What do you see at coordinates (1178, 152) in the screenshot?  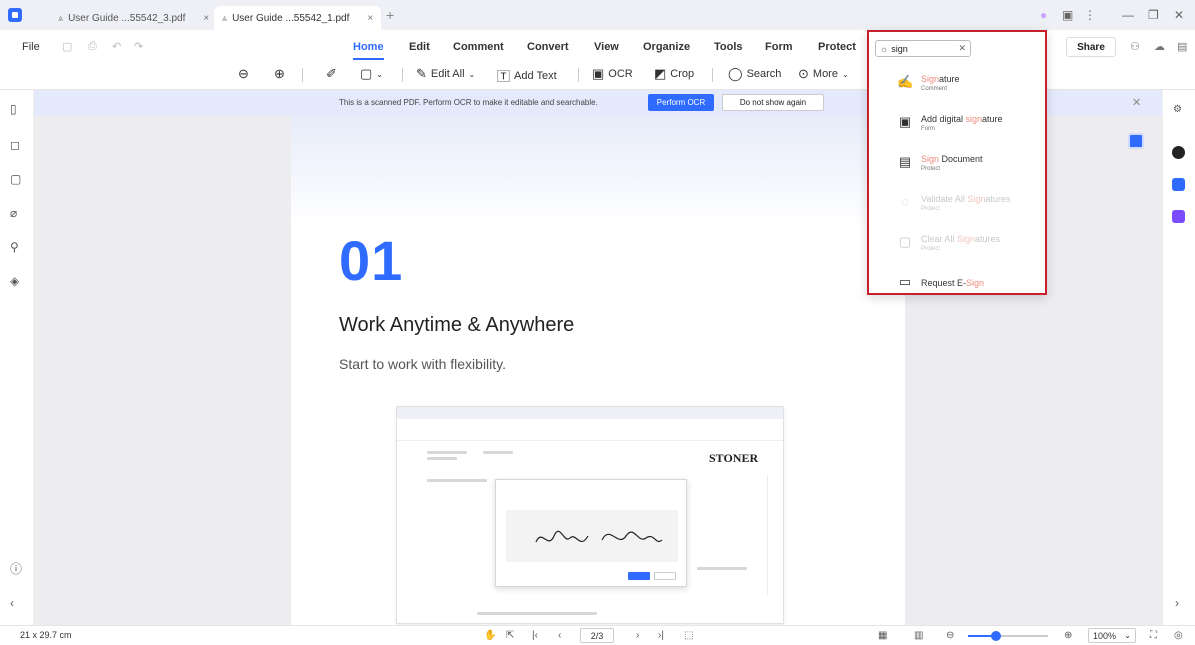 I see `ai-assistant-icon` at bounding box center [1178, 152].